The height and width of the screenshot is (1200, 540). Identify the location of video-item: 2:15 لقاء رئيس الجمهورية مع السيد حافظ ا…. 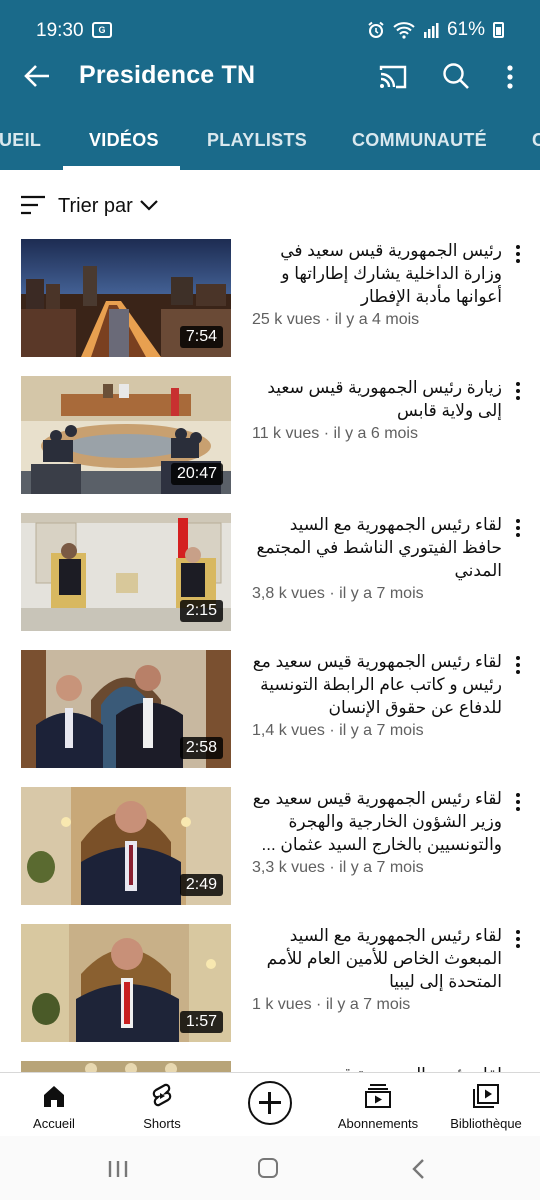
(270, 572).